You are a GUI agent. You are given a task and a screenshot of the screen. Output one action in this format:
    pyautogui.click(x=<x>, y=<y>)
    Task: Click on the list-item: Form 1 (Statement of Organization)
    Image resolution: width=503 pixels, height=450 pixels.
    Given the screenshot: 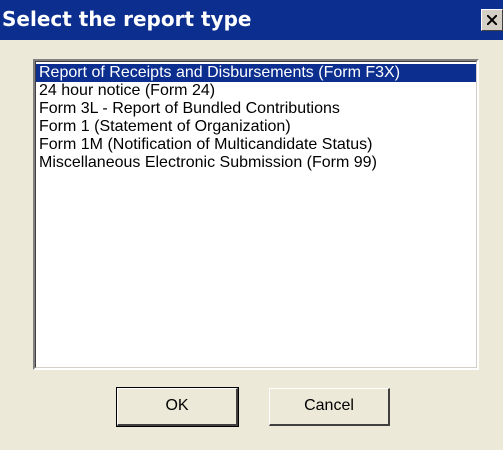 What is the action you would take?
    pyautogui.click(x=256, y=127)
    